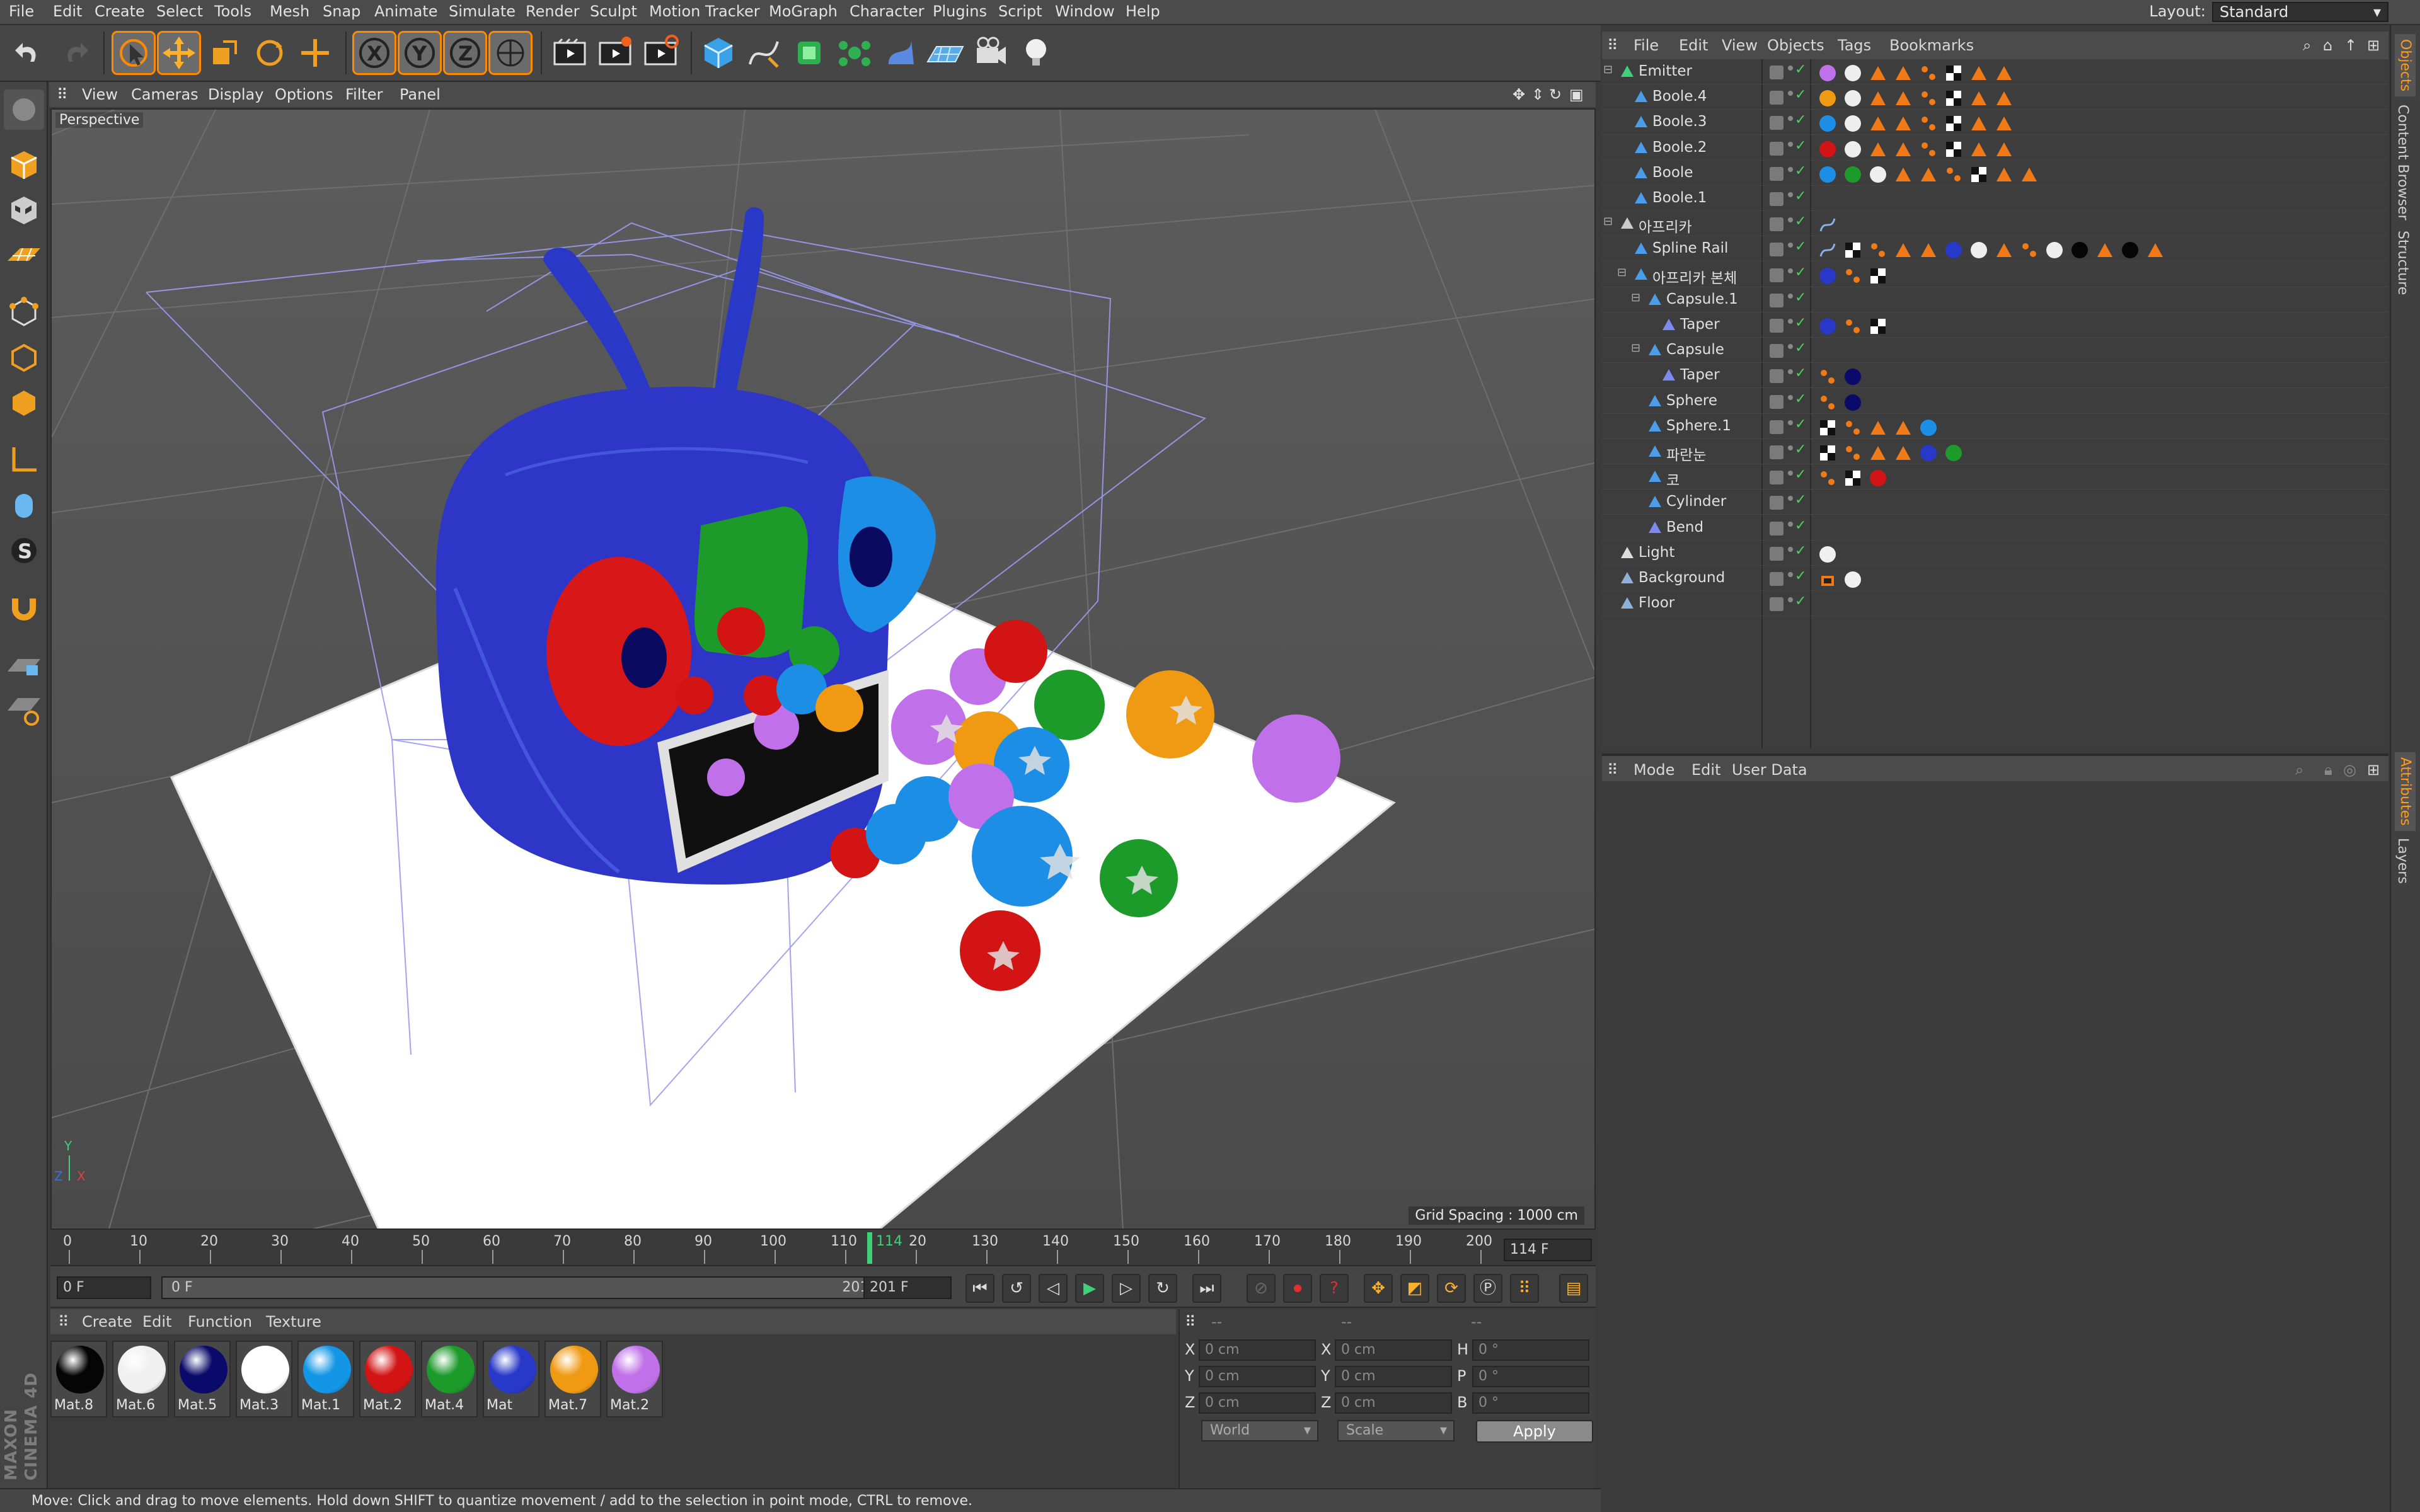  What do you see at coordinates (1995, 299) in the screenshot?
I see `object-row: ⊟ Capsule.1 ✓` at bounding box center [1995, 299].